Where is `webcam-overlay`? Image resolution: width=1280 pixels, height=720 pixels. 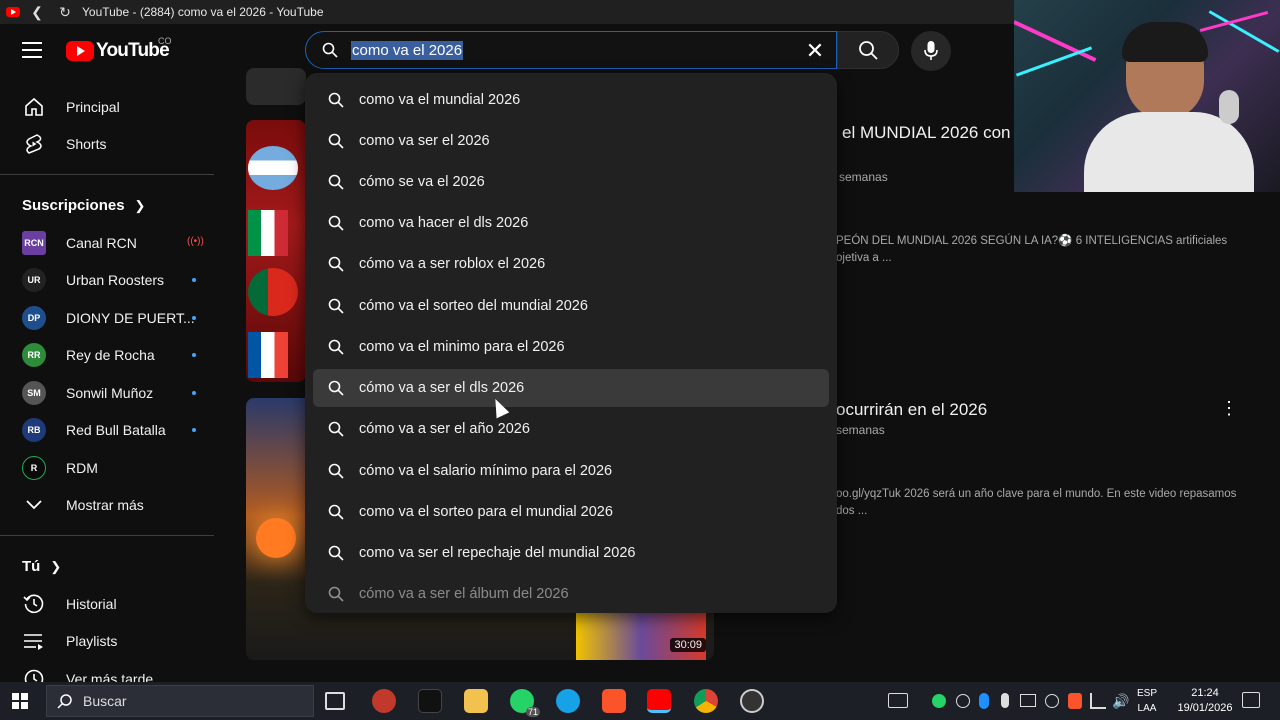
webcam-overlay is located at coordinates (1147, 96).